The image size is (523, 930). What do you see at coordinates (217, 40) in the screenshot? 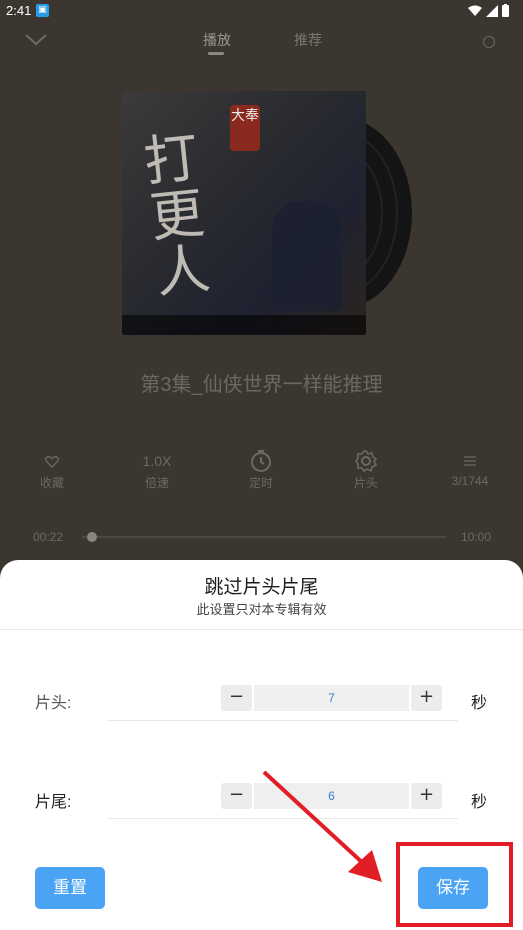
I see `tab-play: 播放` at bounding box center [217, 40].